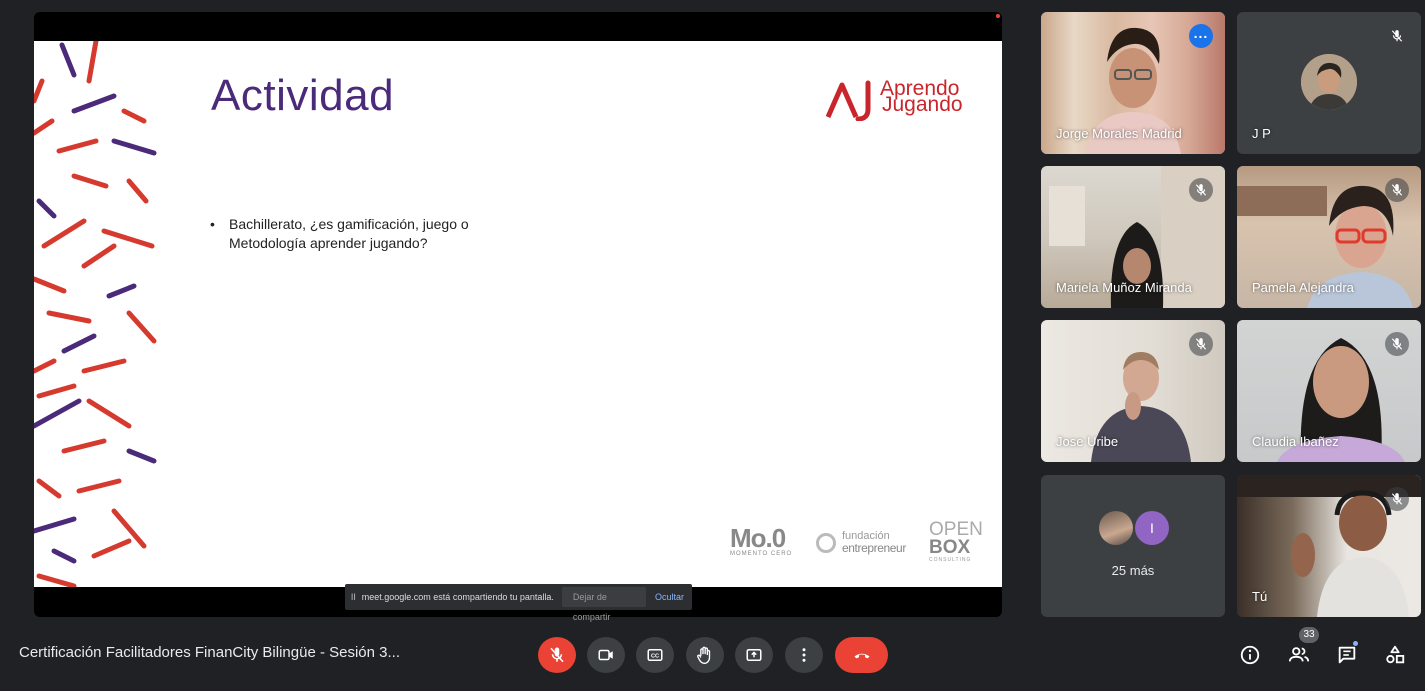  Describe the element at coordinates (1303, 287) in the screenshot. I see `participant-name: Pamela Alejandra` at that location.